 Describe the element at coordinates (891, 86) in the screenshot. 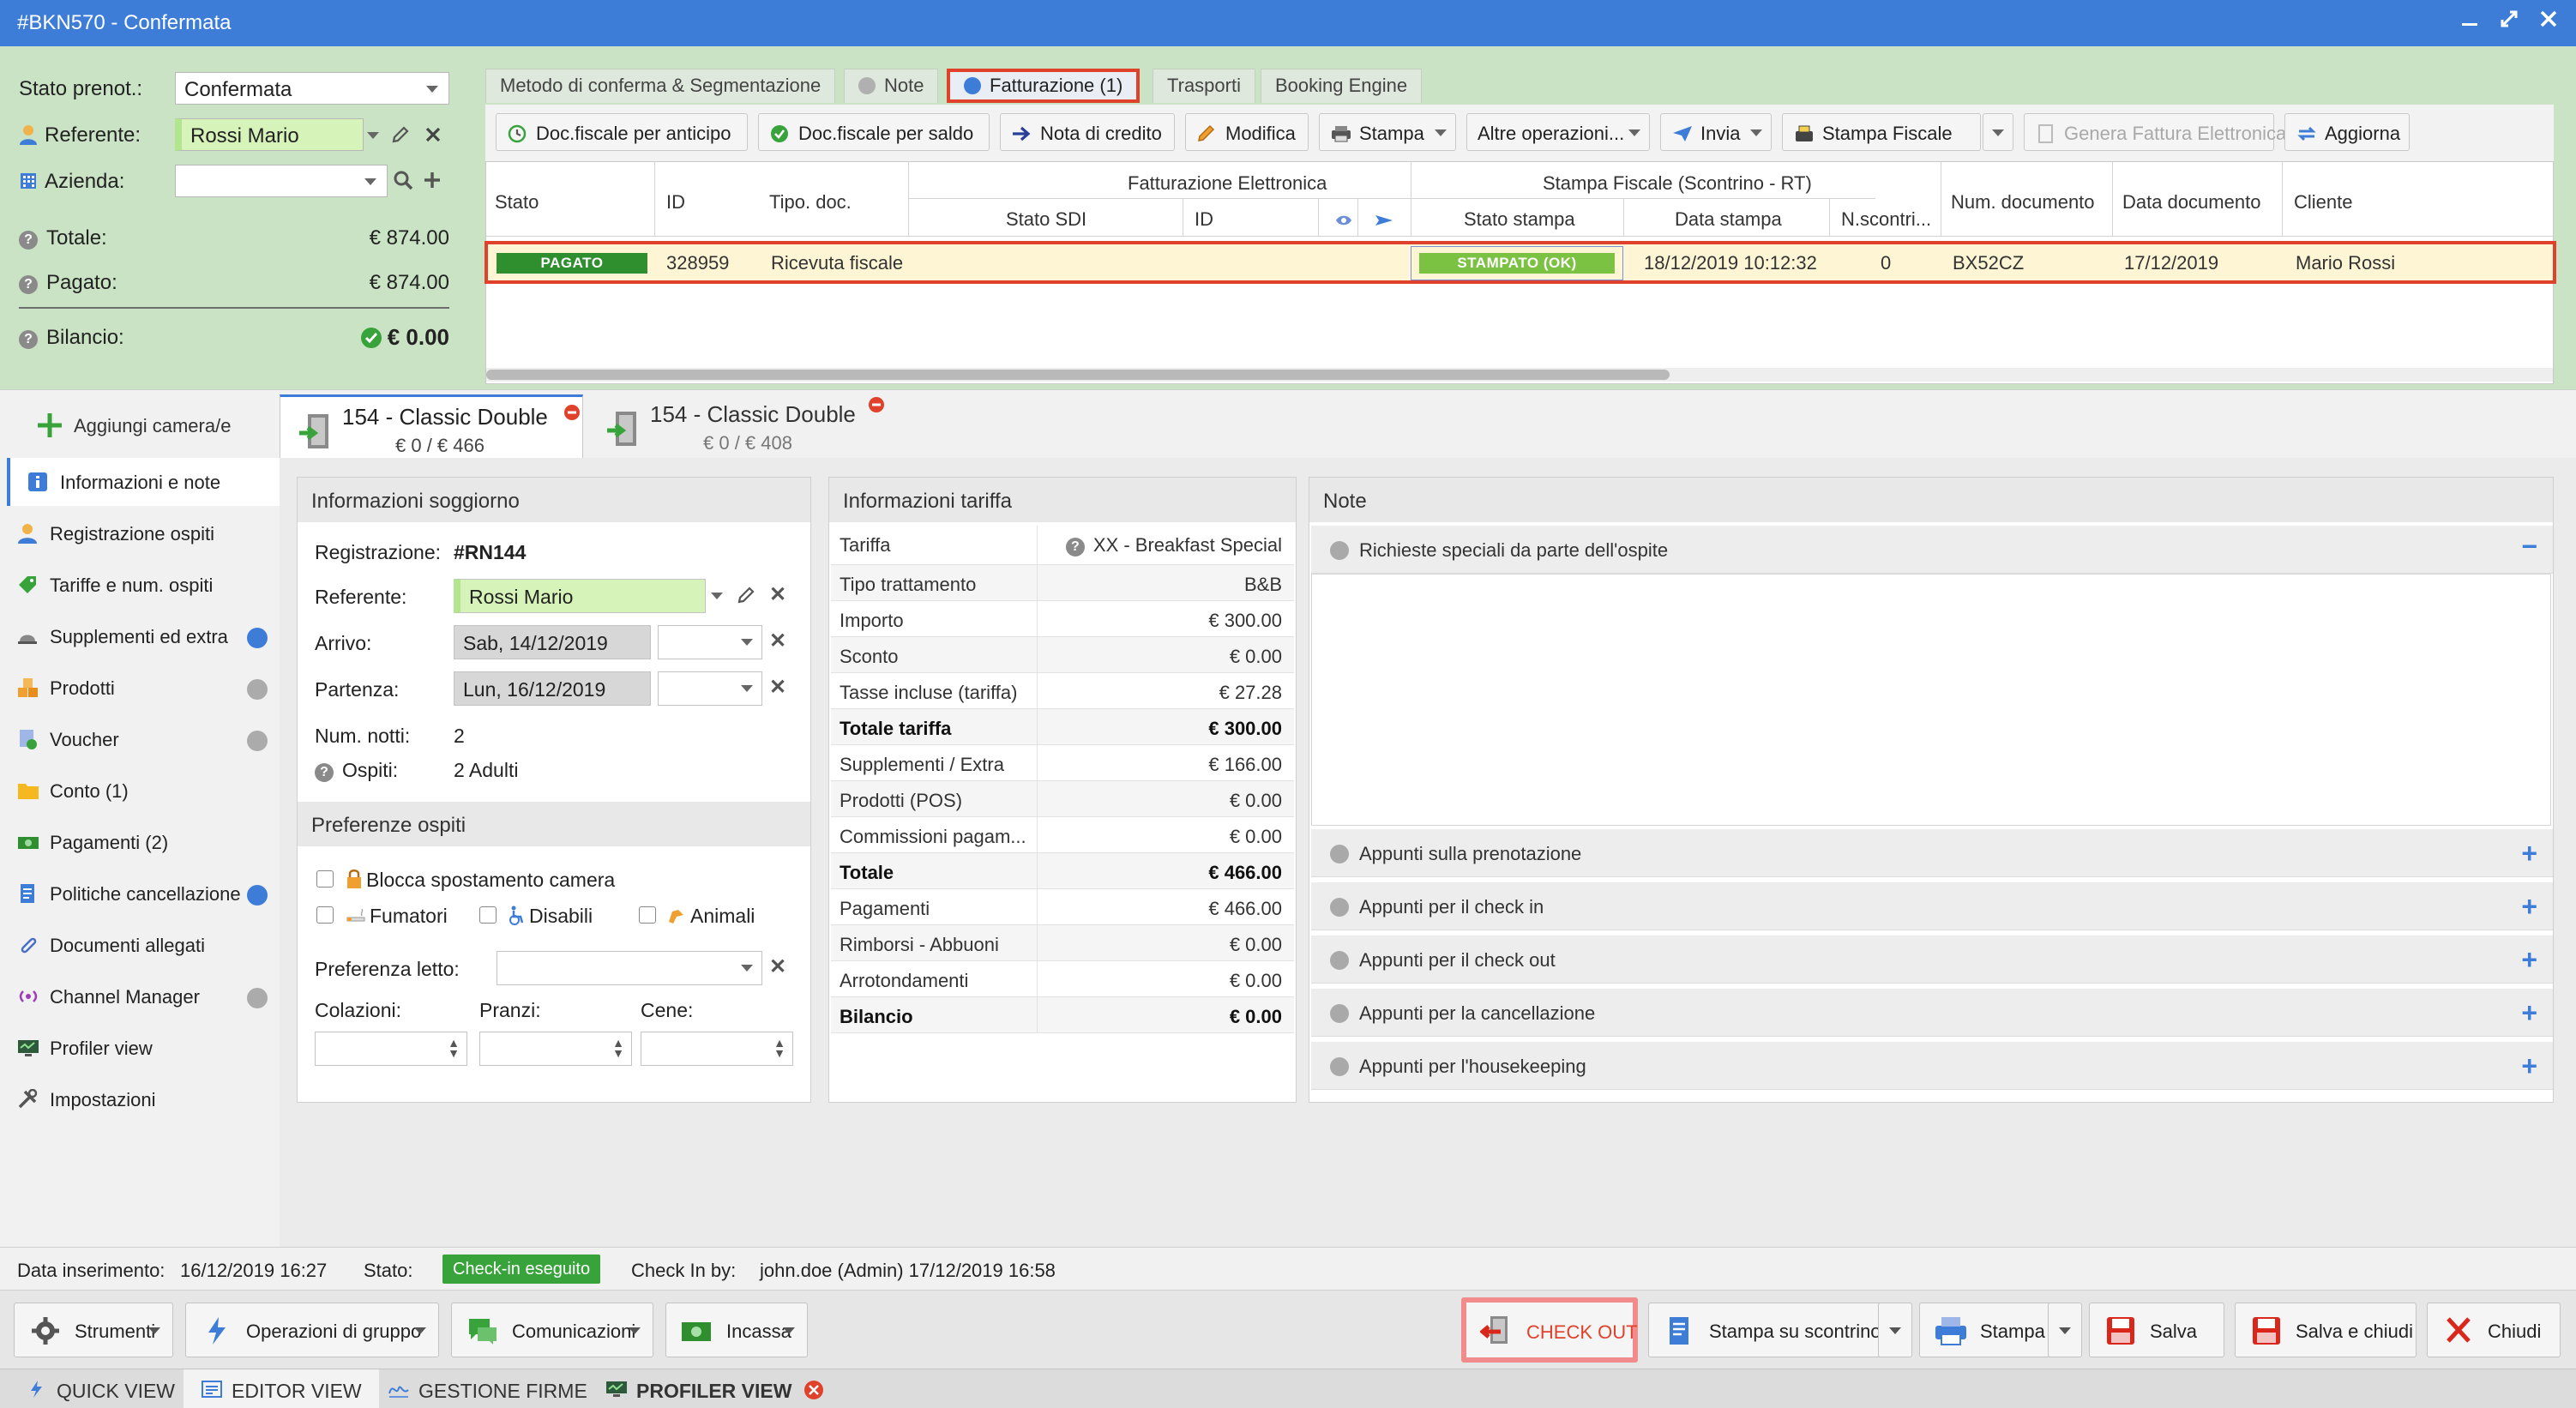

I see `tab-note: Note` at that location.